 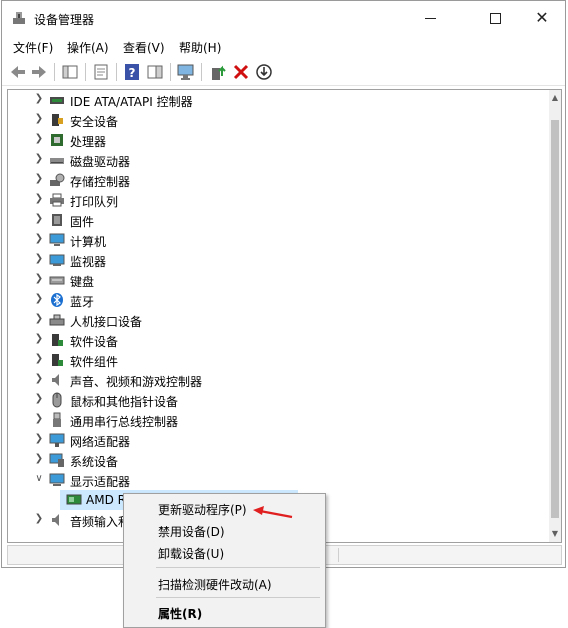 What do you see at coordinates (224, 583) in the screenshot?
I see `menu-scan-hardware: 扫描检测硬件改动(A)` at bounding box center [224, 583].